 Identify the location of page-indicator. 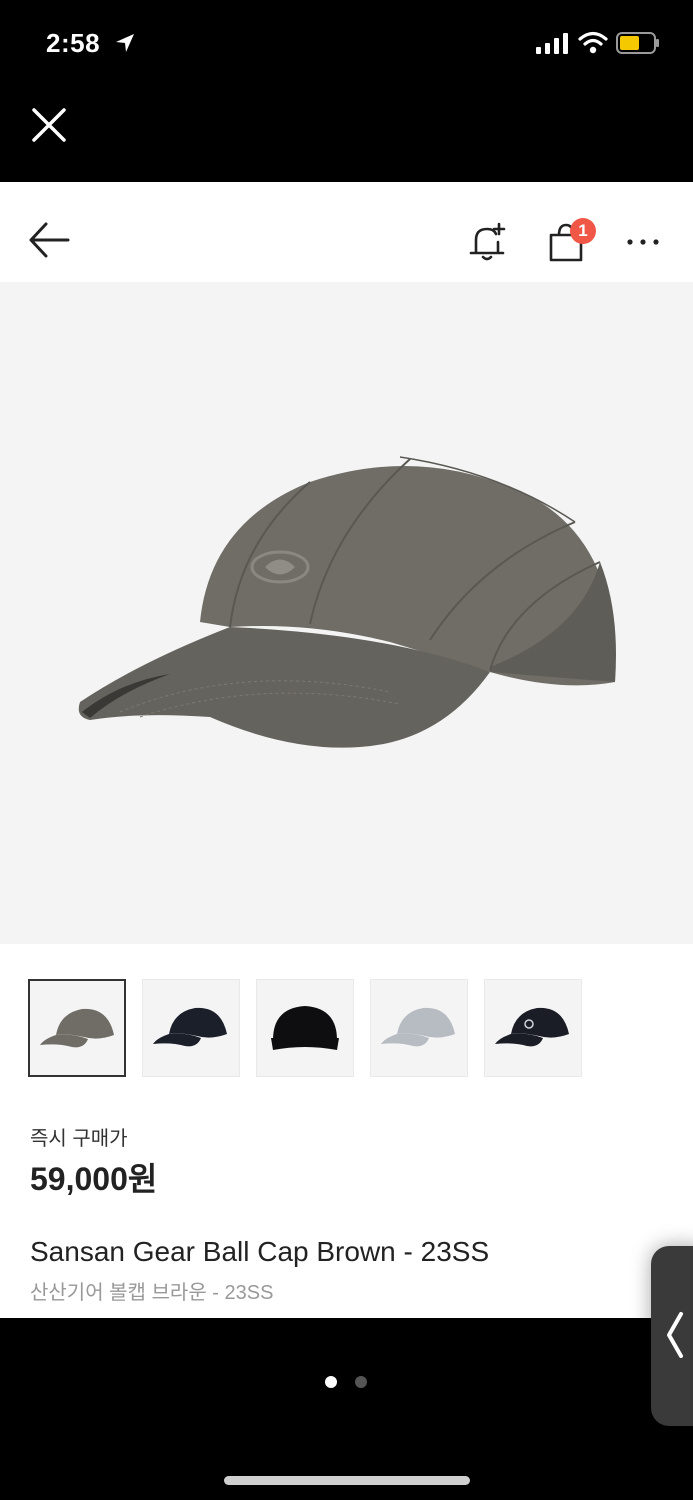
(346, 1382).